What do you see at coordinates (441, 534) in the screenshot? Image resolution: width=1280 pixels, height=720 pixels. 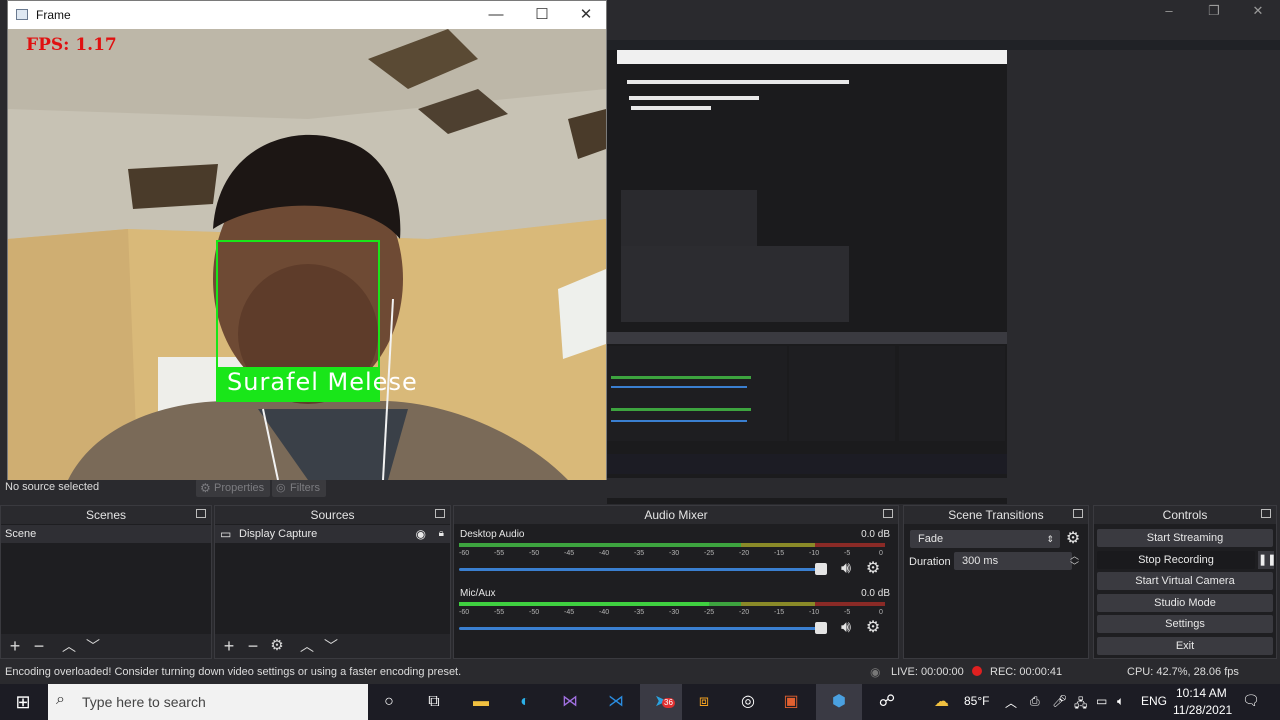 I see `lock-icon: 🔒︎` at bounding box center [441, 534].